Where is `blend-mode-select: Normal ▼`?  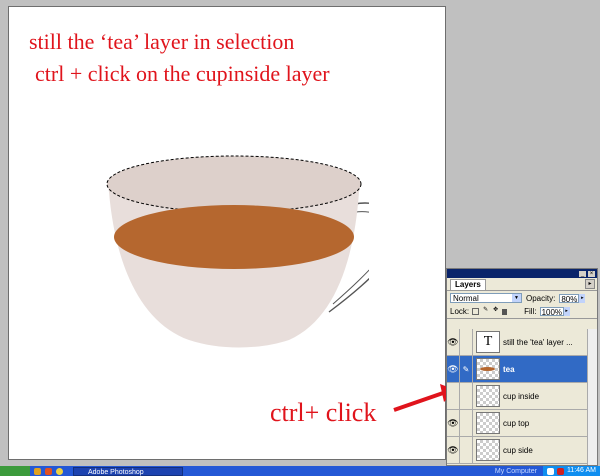 blend-mode-select: Normal ▼ is located at coordinates (486, 298).